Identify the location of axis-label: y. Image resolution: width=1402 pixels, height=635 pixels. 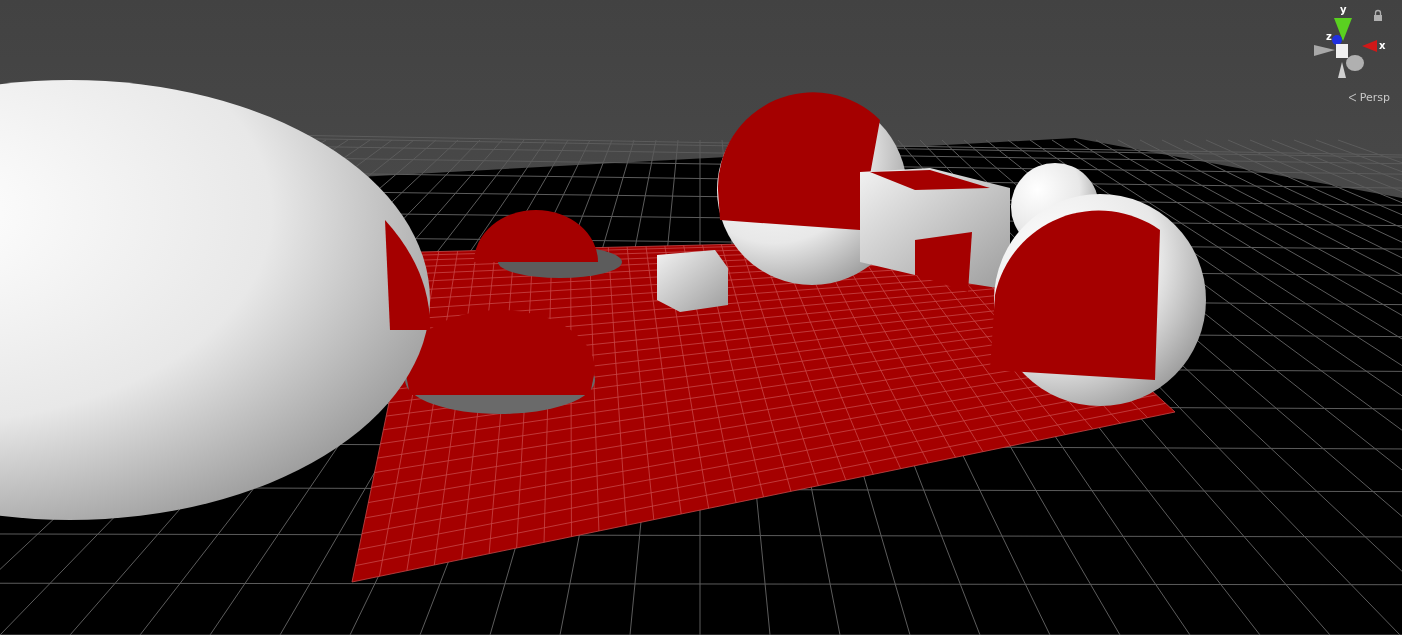
(1343, 9).